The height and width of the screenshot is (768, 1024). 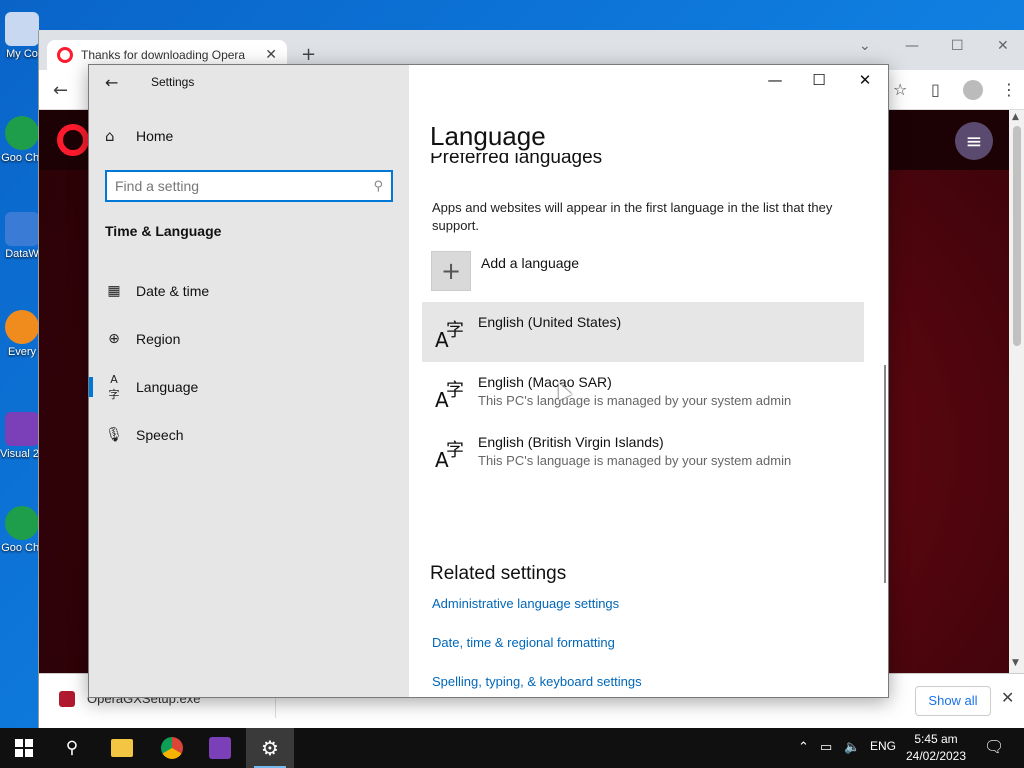 I want to click on nav-item-date-time: ▦ Date & time, so click(x=249, y=291).